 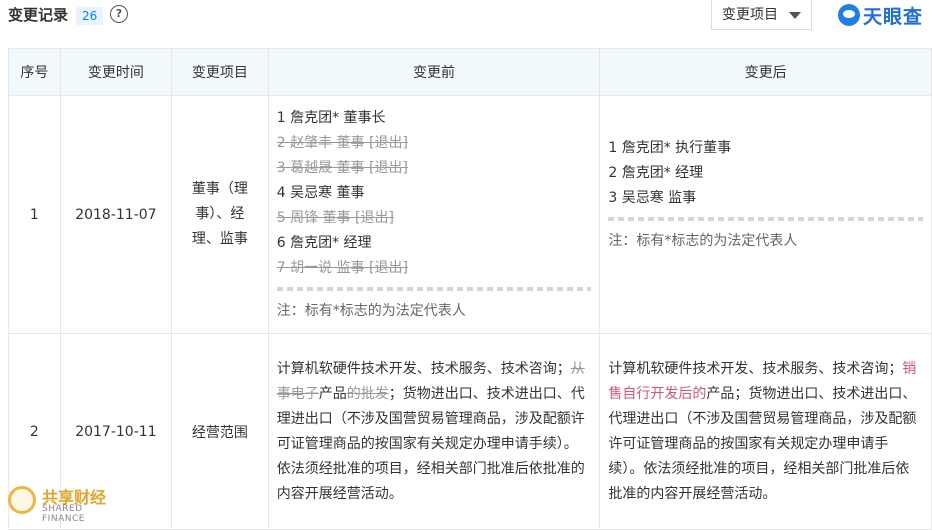 What do you see at coordinates (434, 72) in the screenshot?
I see `column-header-before: 变更前` at bounding box center [434, 72].